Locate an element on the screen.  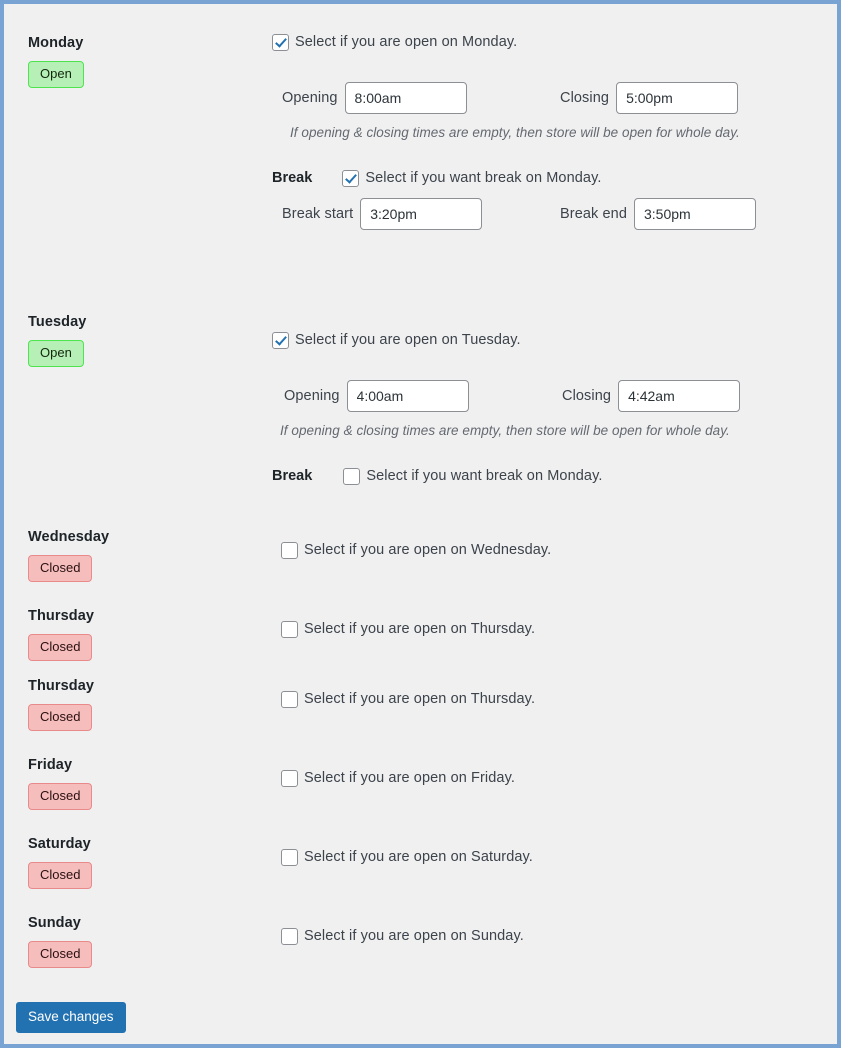
open-checkbox-row: Select if you are open on Tuesday. is located at coordinates (548, 340).